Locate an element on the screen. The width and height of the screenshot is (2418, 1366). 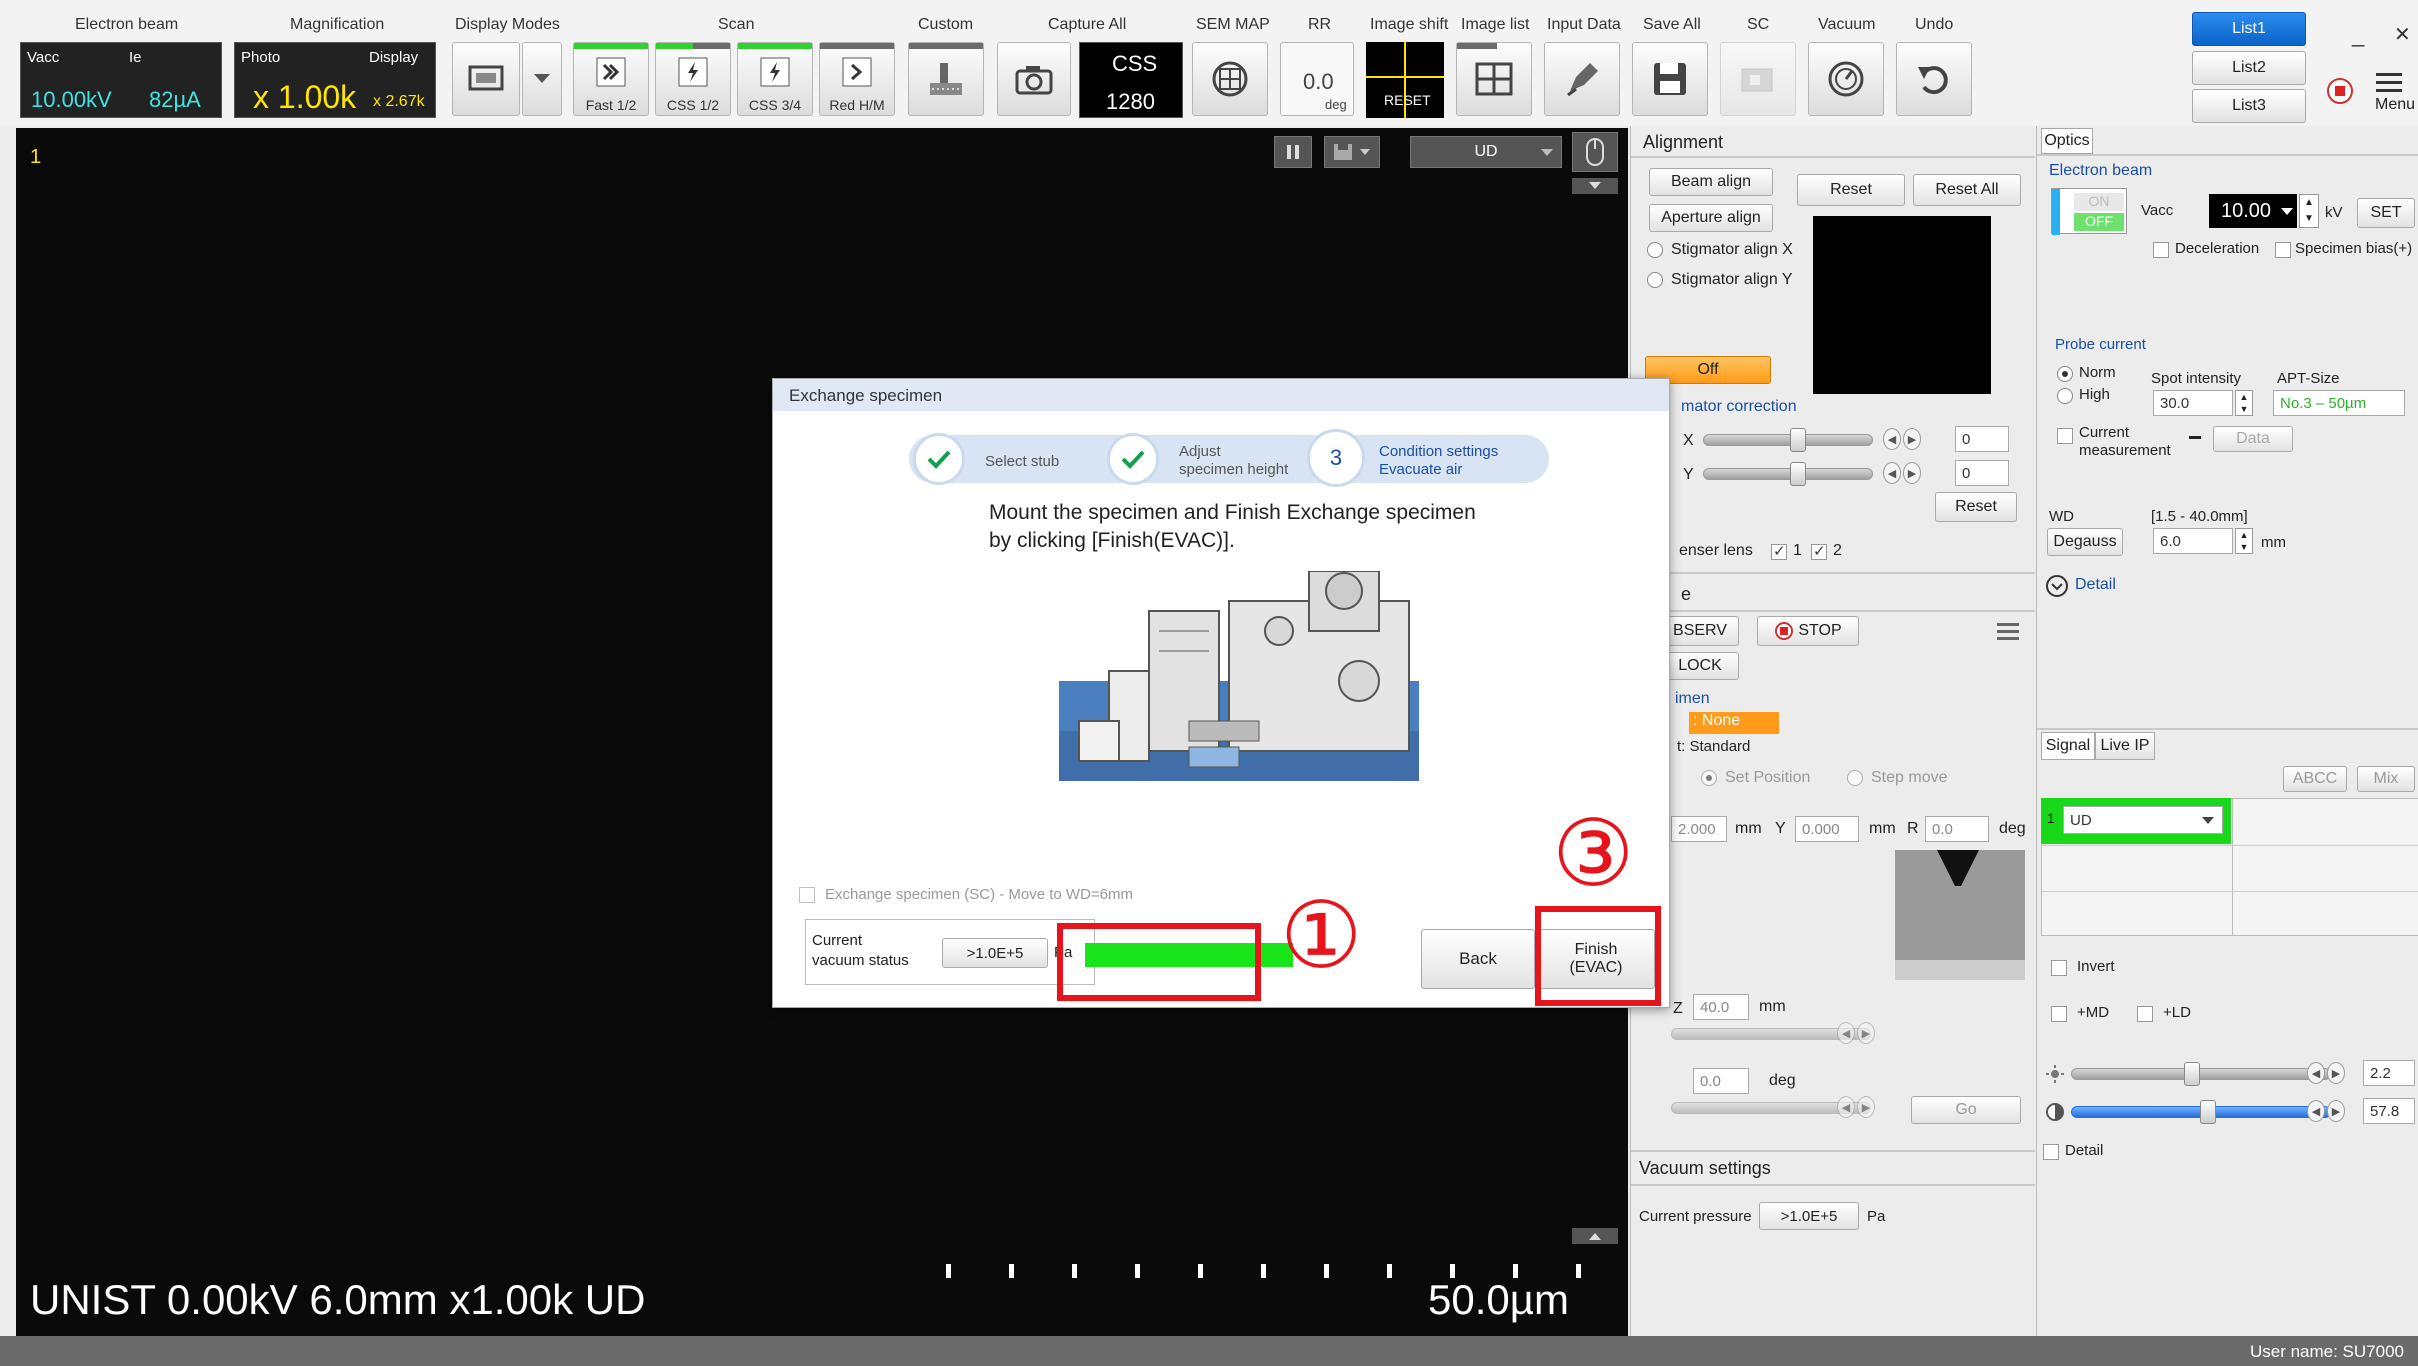
beam-on-off-toggle: ON OFF is located at coordinates (2089, 211).